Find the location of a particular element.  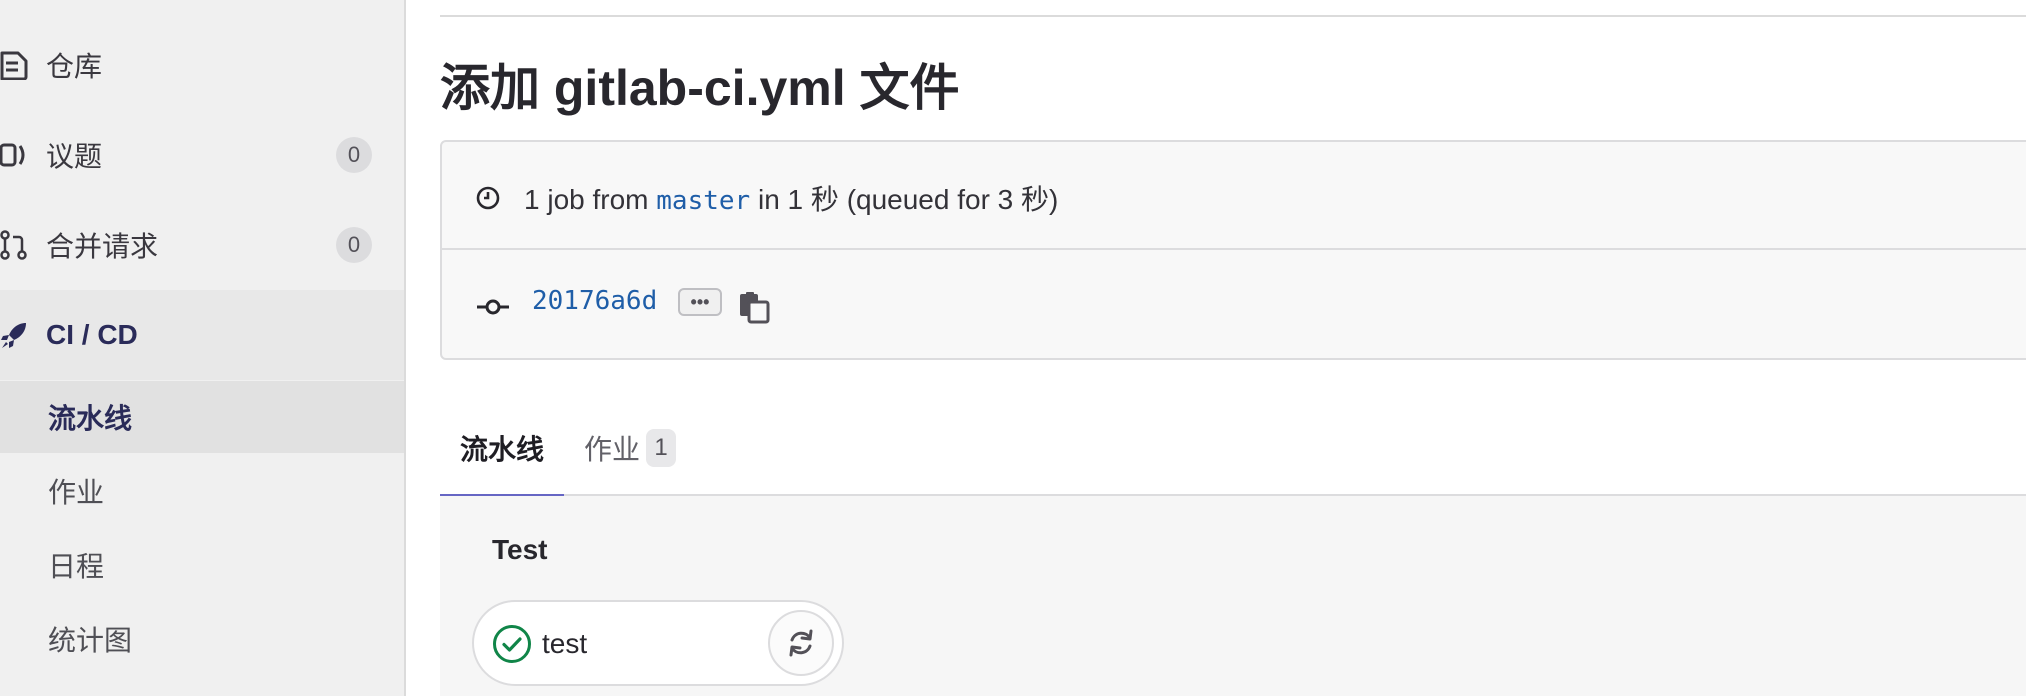

sidebar-item-repository: 仓库 is located at coordinates (202, 65).